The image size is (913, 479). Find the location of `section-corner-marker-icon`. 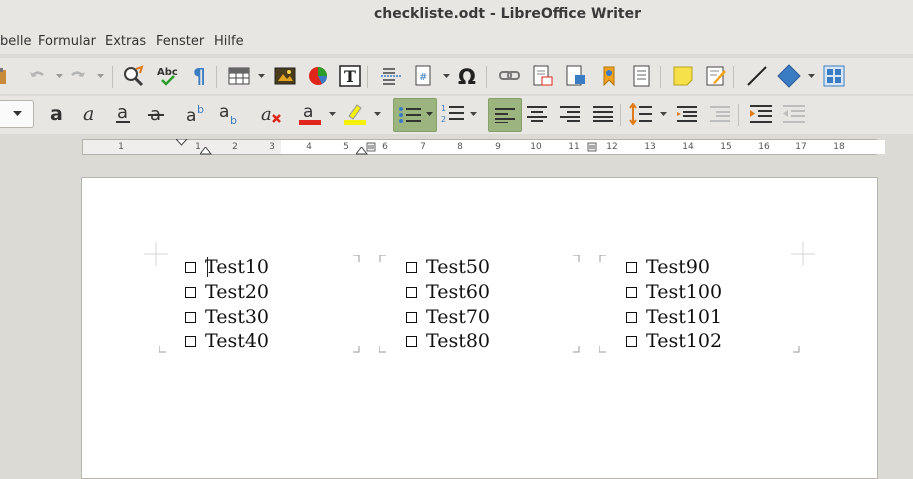

section-corner-marker-icon is located at coordinates (602, 349).